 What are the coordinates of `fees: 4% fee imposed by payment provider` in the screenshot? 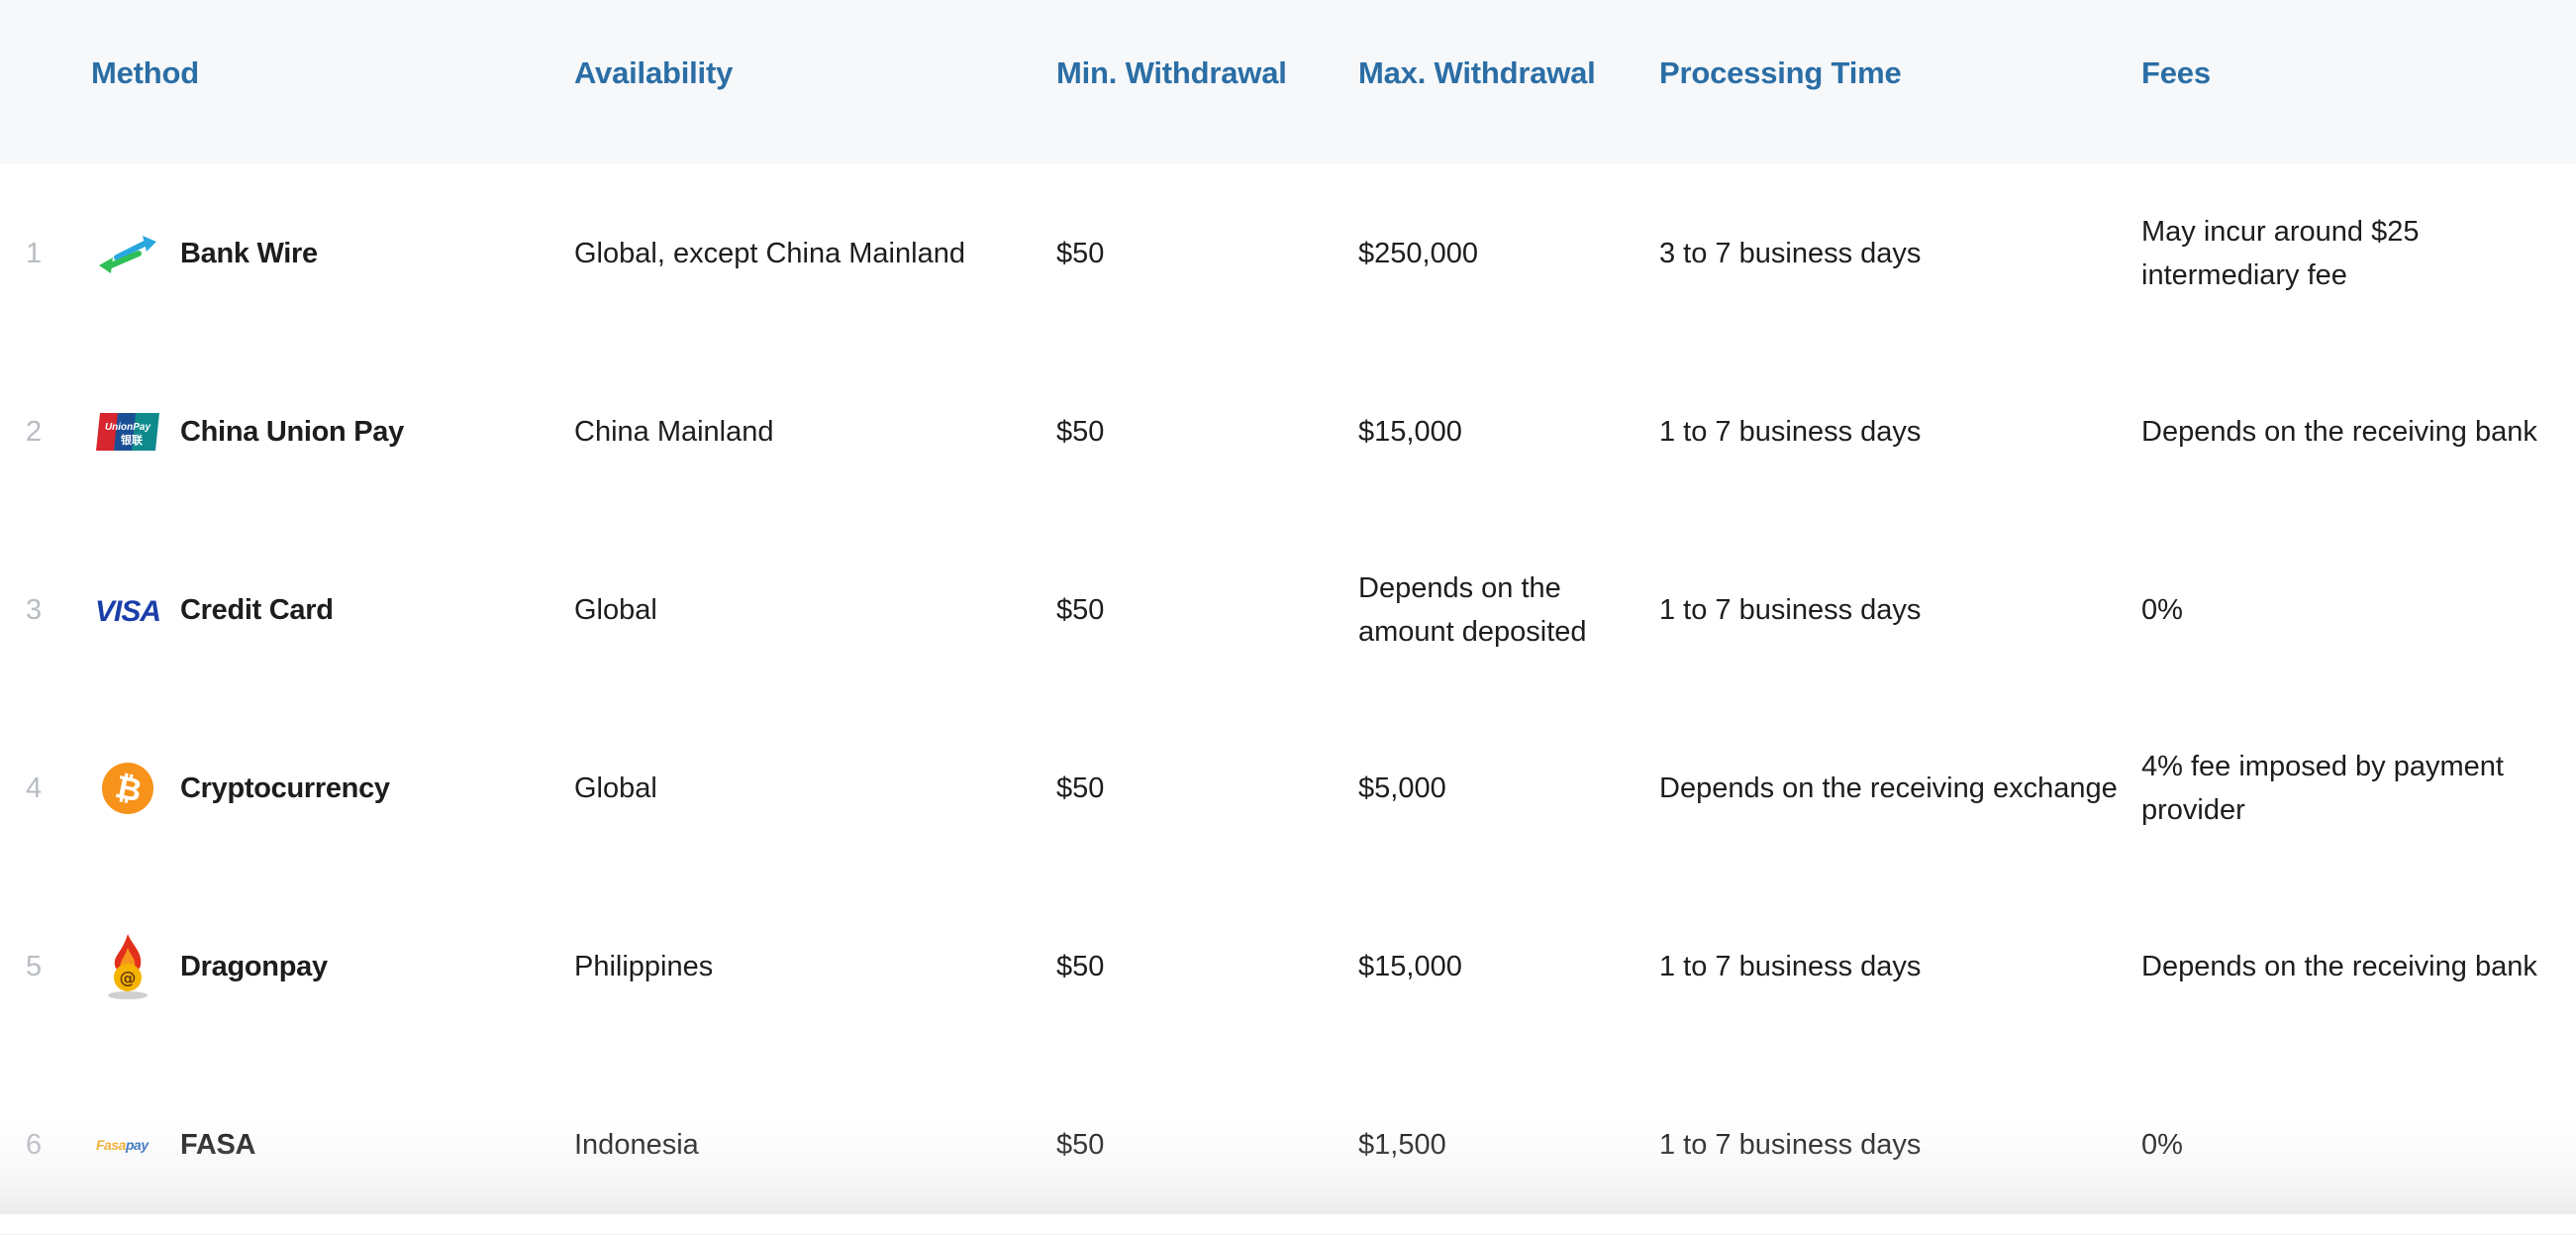 It's located at (2322, 788).